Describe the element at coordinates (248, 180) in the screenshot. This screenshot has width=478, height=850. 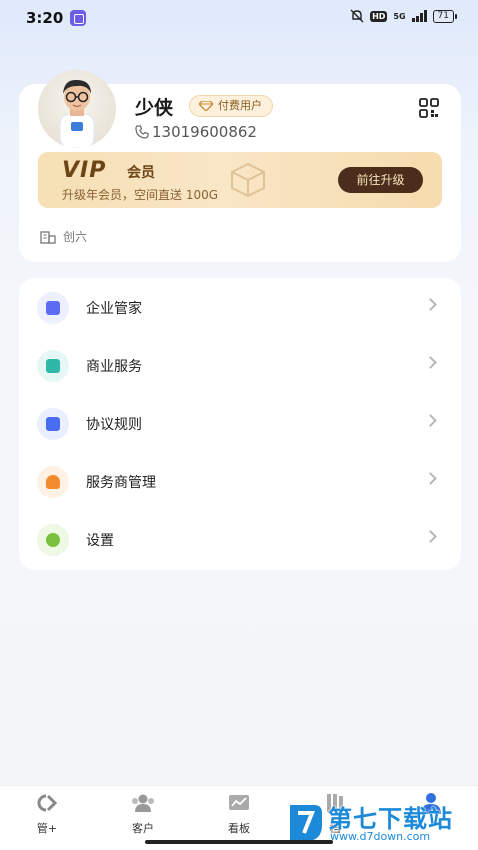
I see `vip-decoration-icon` at that location.